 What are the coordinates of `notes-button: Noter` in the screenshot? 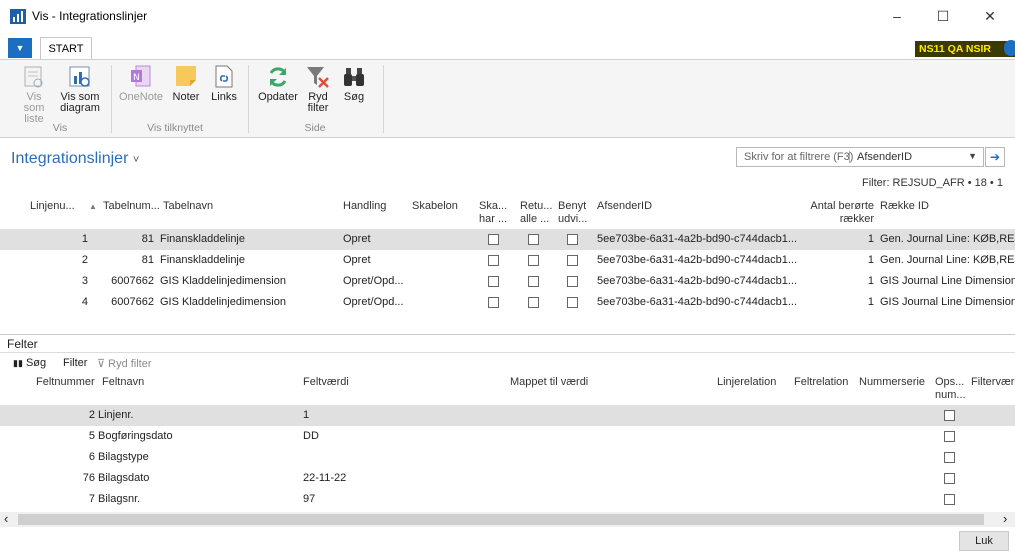 It's located at (186, 83).